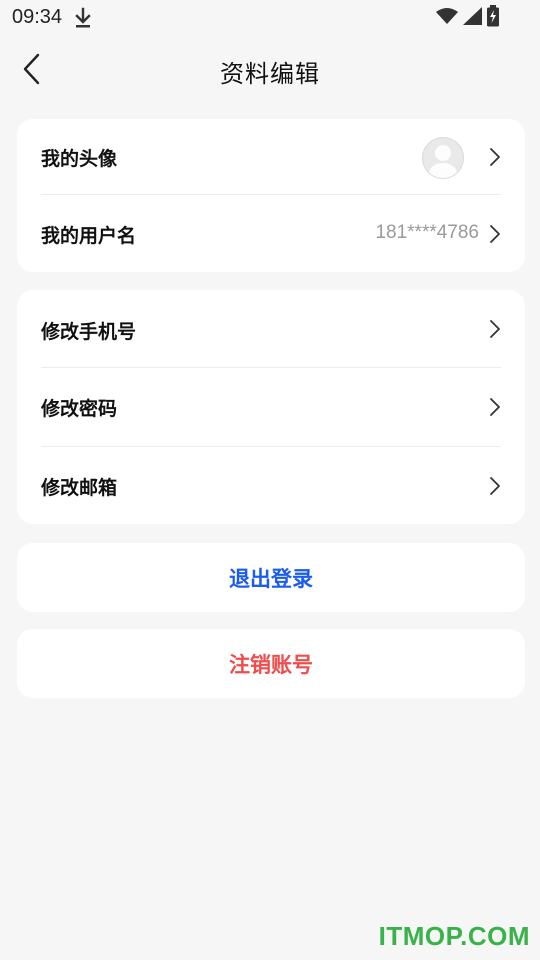 The image size is (540, 960). Describe the element at coordinates (79, 409) in the screenshot. I see `change-password-label: 修改密码` at that location.